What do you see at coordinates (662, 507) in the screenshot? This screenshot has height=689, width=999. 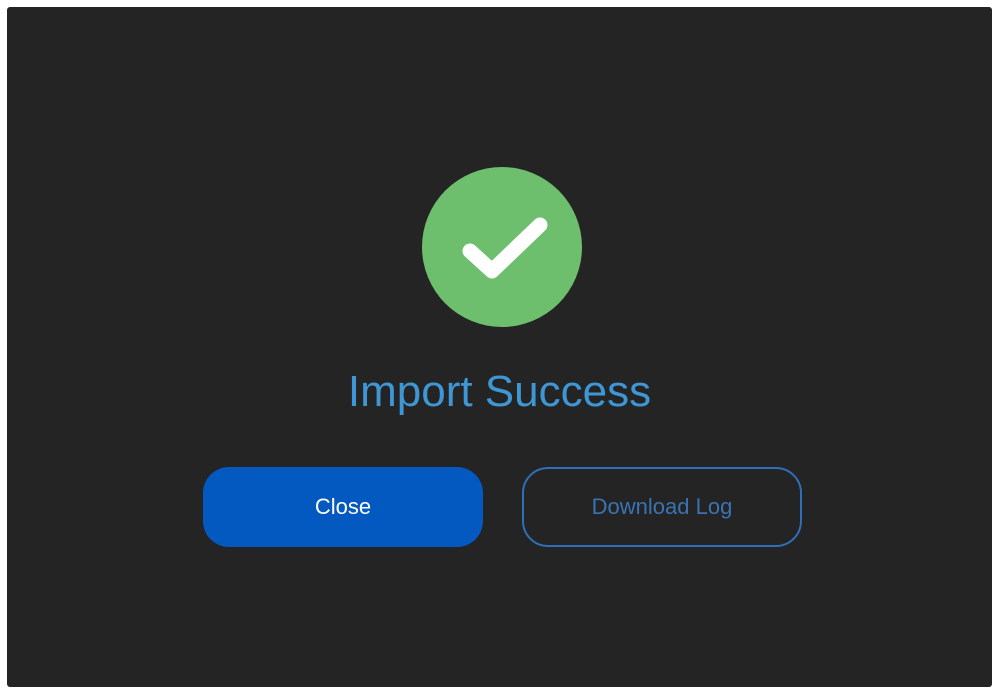 I see `download-log-button: Download Log` at bounding box center [662, 507].